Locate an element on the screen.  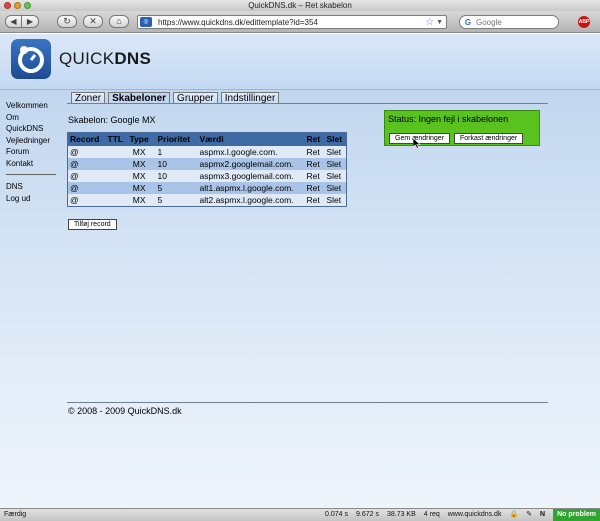
bookmark-star-icon: ☆ is located at coordinates (429, 22).